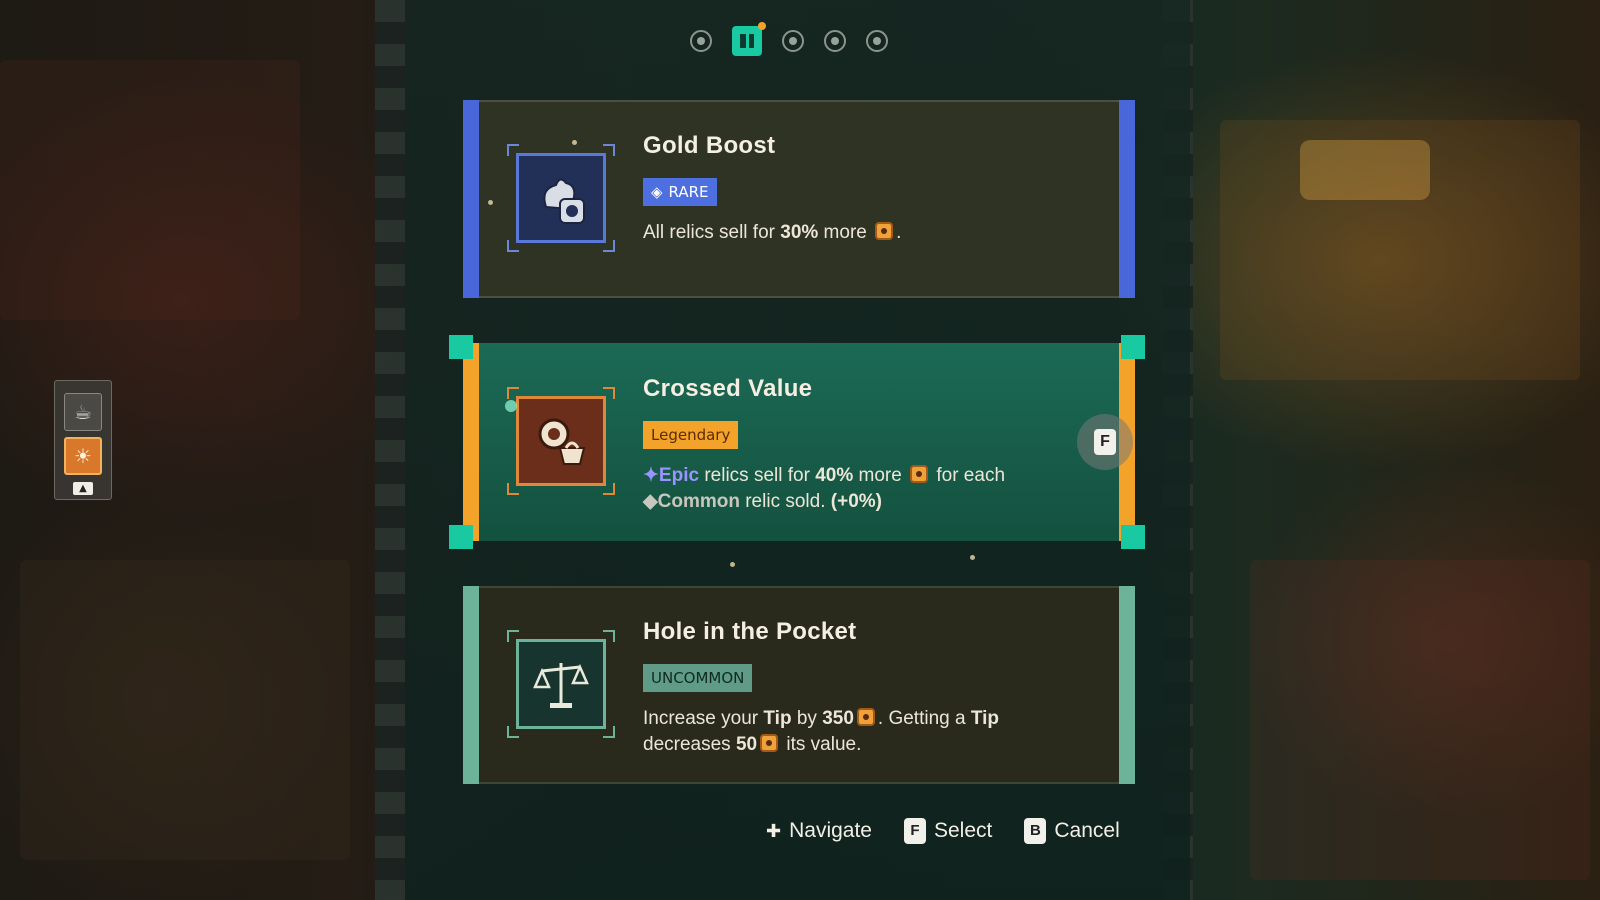 This screenshot has height=900, width=1600. I want to click on page-indicator, so click(789, 39).